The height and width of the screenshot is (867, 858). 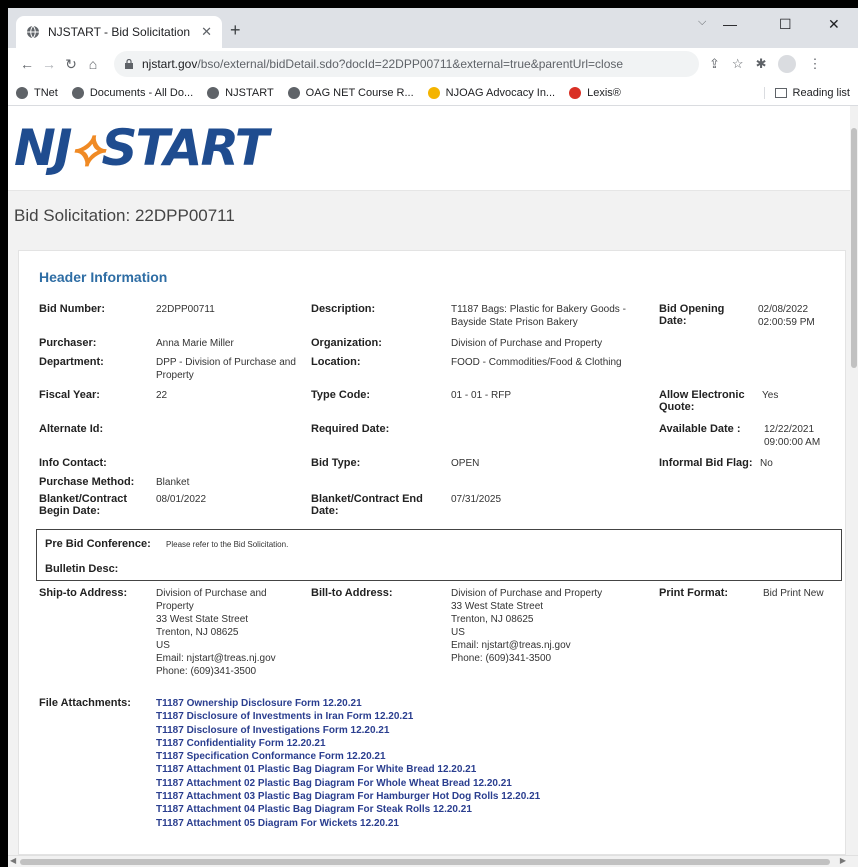 What do you see at coordinates (173, 482) in the screenshot?
I see `value: Blanket` at bounding box center [173, 482].